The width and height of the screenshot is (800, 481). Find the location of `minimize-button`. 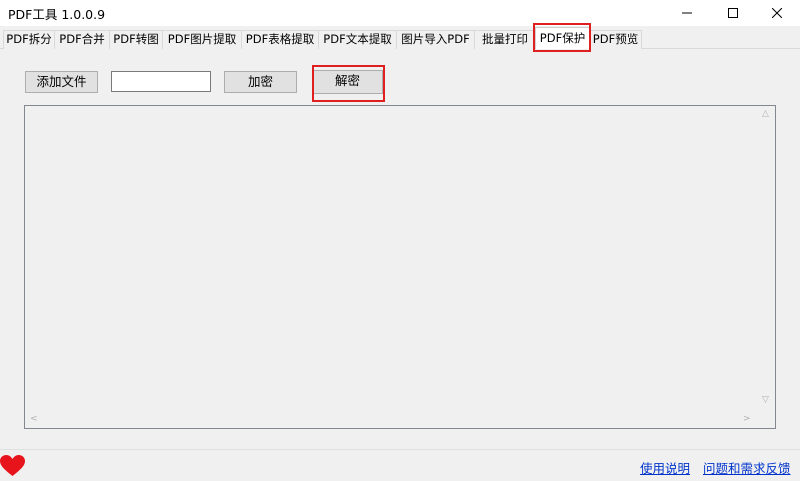

minimize-button is located at coordinates (687, 13).